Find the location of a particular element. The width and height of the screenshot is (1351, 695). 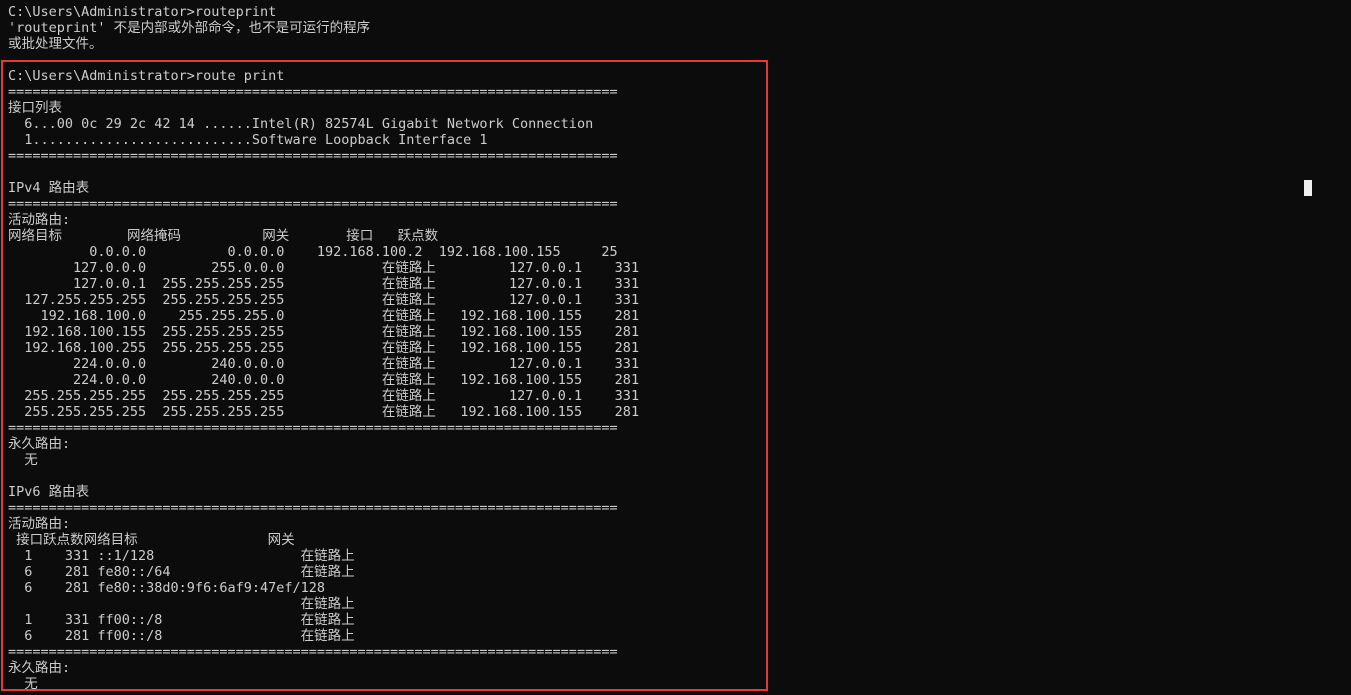

console-line: 接口列表 is located at coordinates (35, 108).